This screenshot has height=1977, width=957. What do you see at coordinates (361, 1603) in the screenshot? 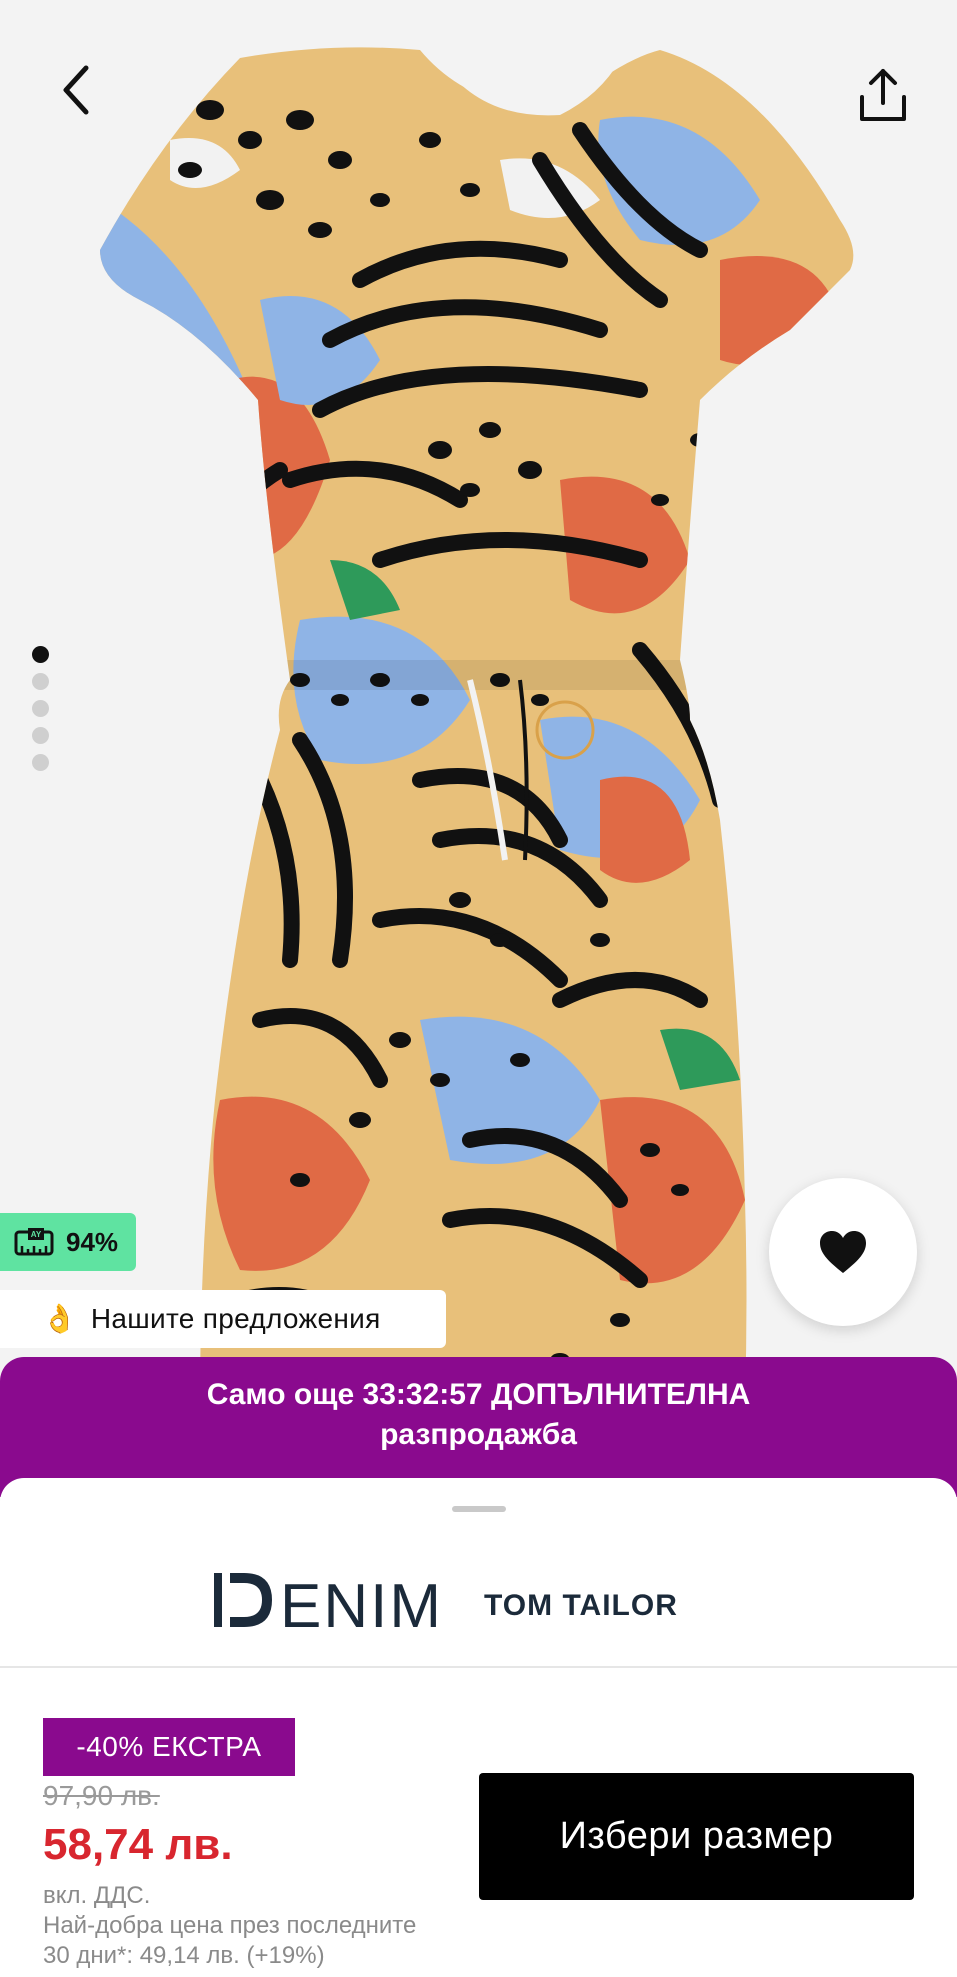
I see `svg-text: ENIM` at bounding box center [361, 1603].